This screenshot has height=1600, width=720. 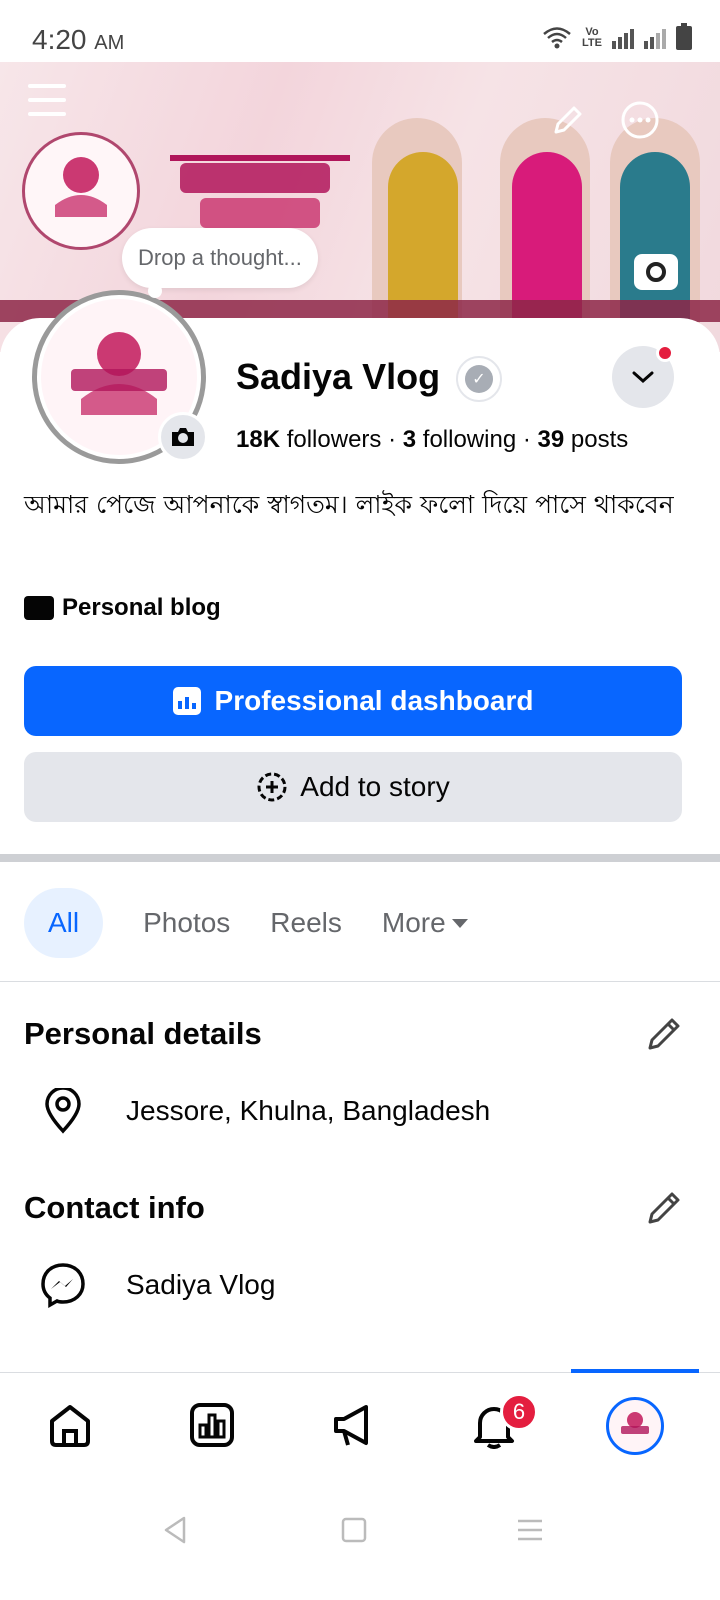 I want to click on personal-details-title: Personal details, so click(x=143, y=1033).